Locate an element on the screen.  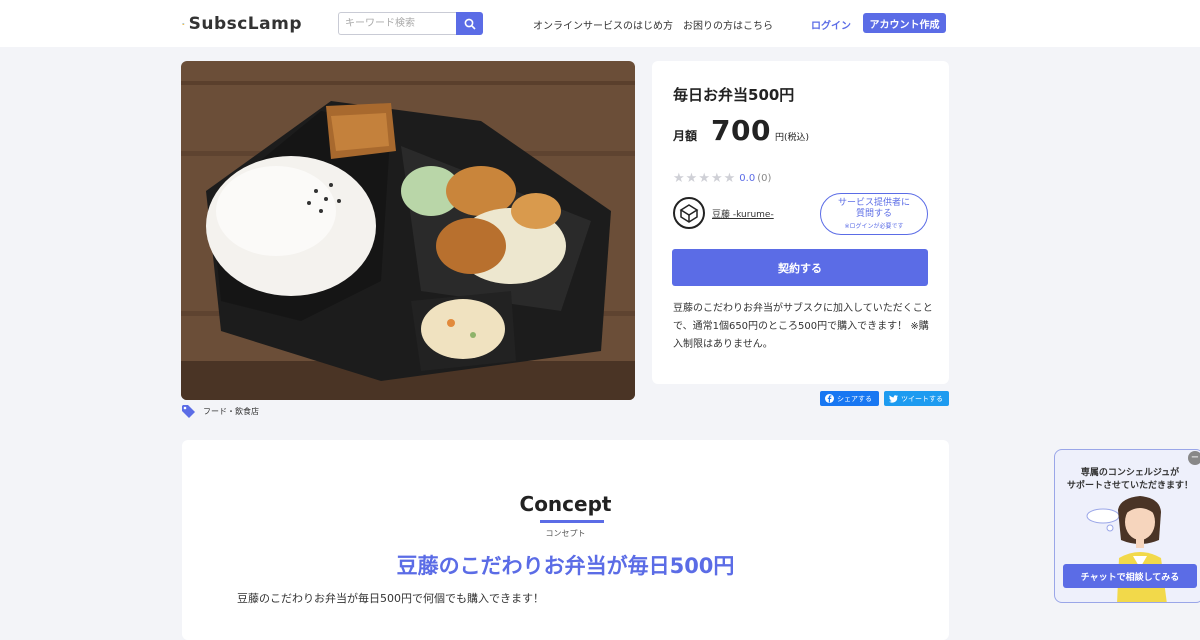
provider-logo-icon is located at coordinates (689, 213).